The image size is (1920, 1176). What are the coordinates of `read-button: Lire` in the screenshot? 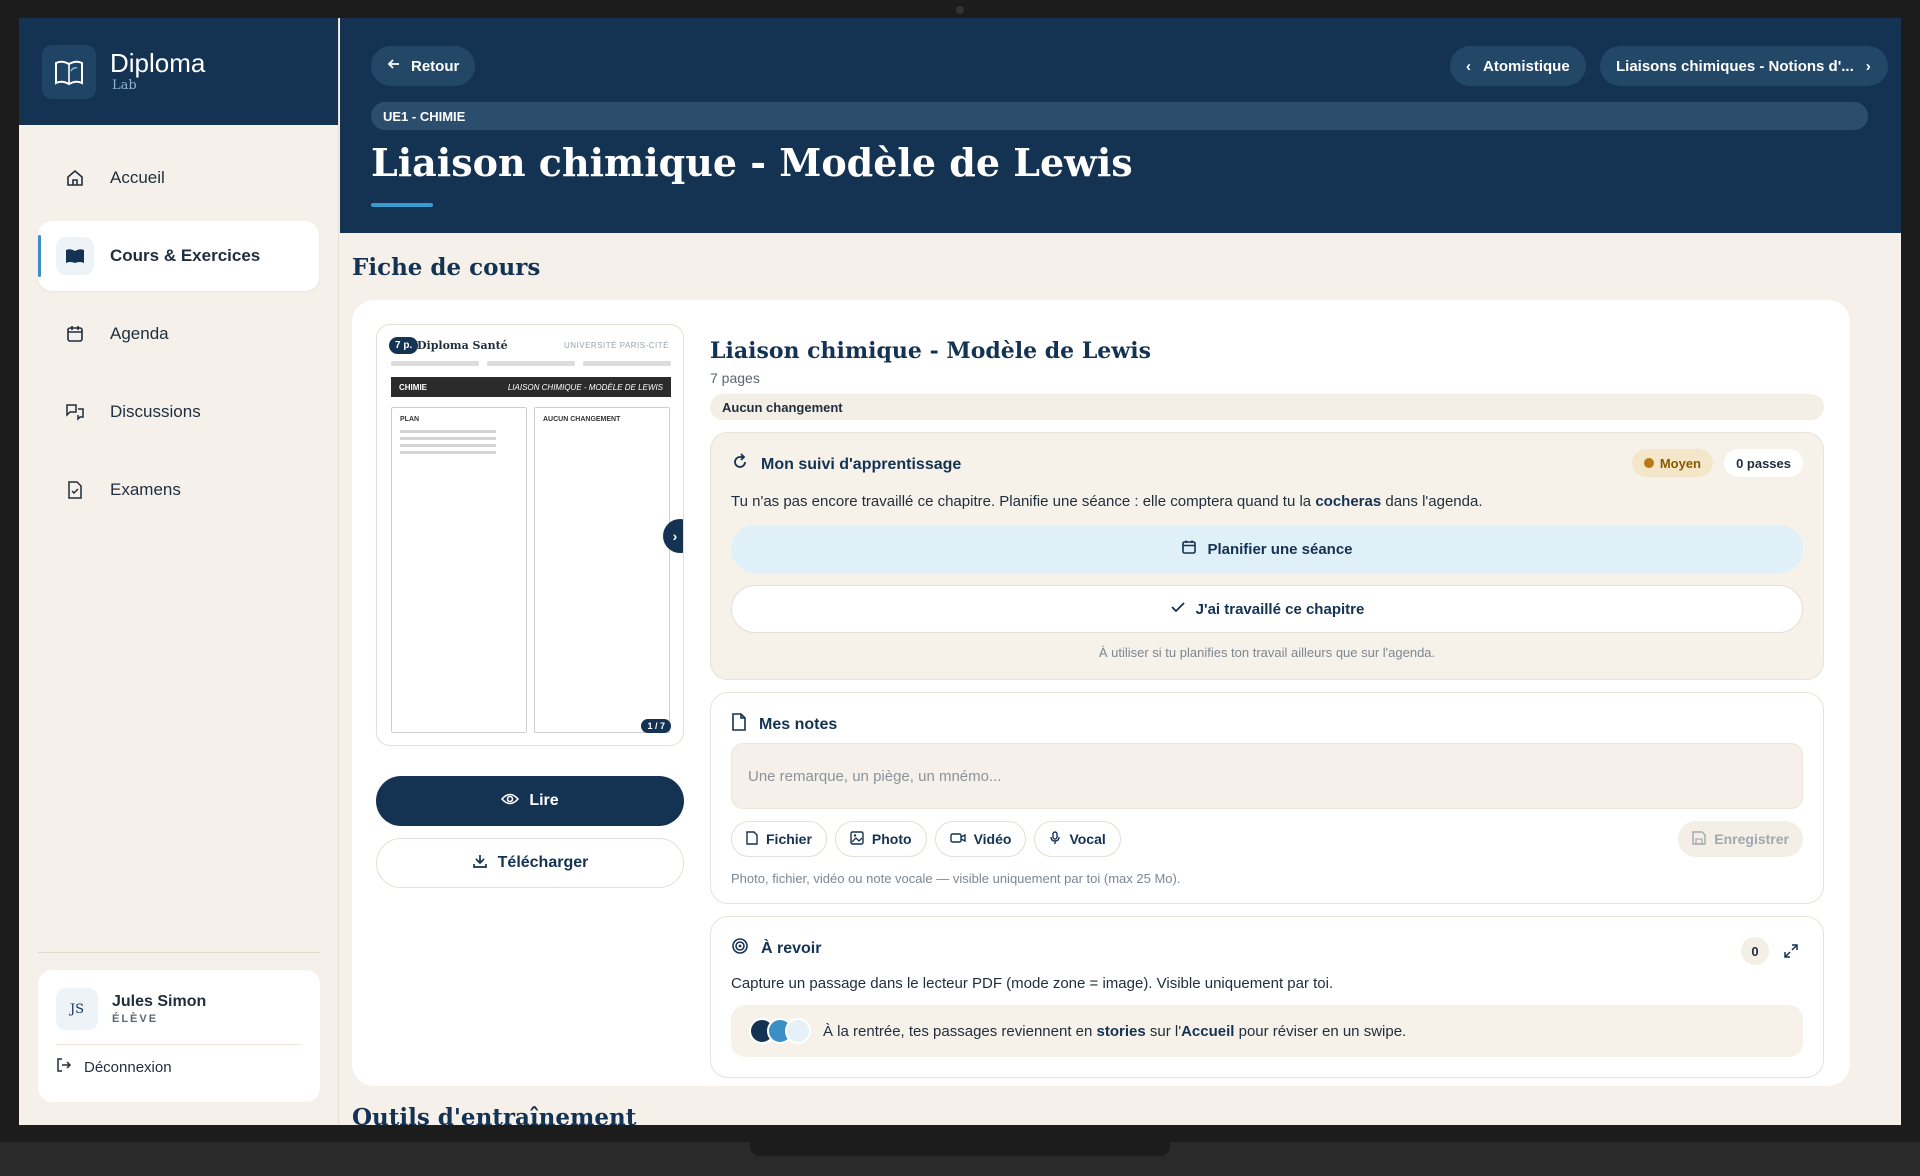 It's located at (530, 801).